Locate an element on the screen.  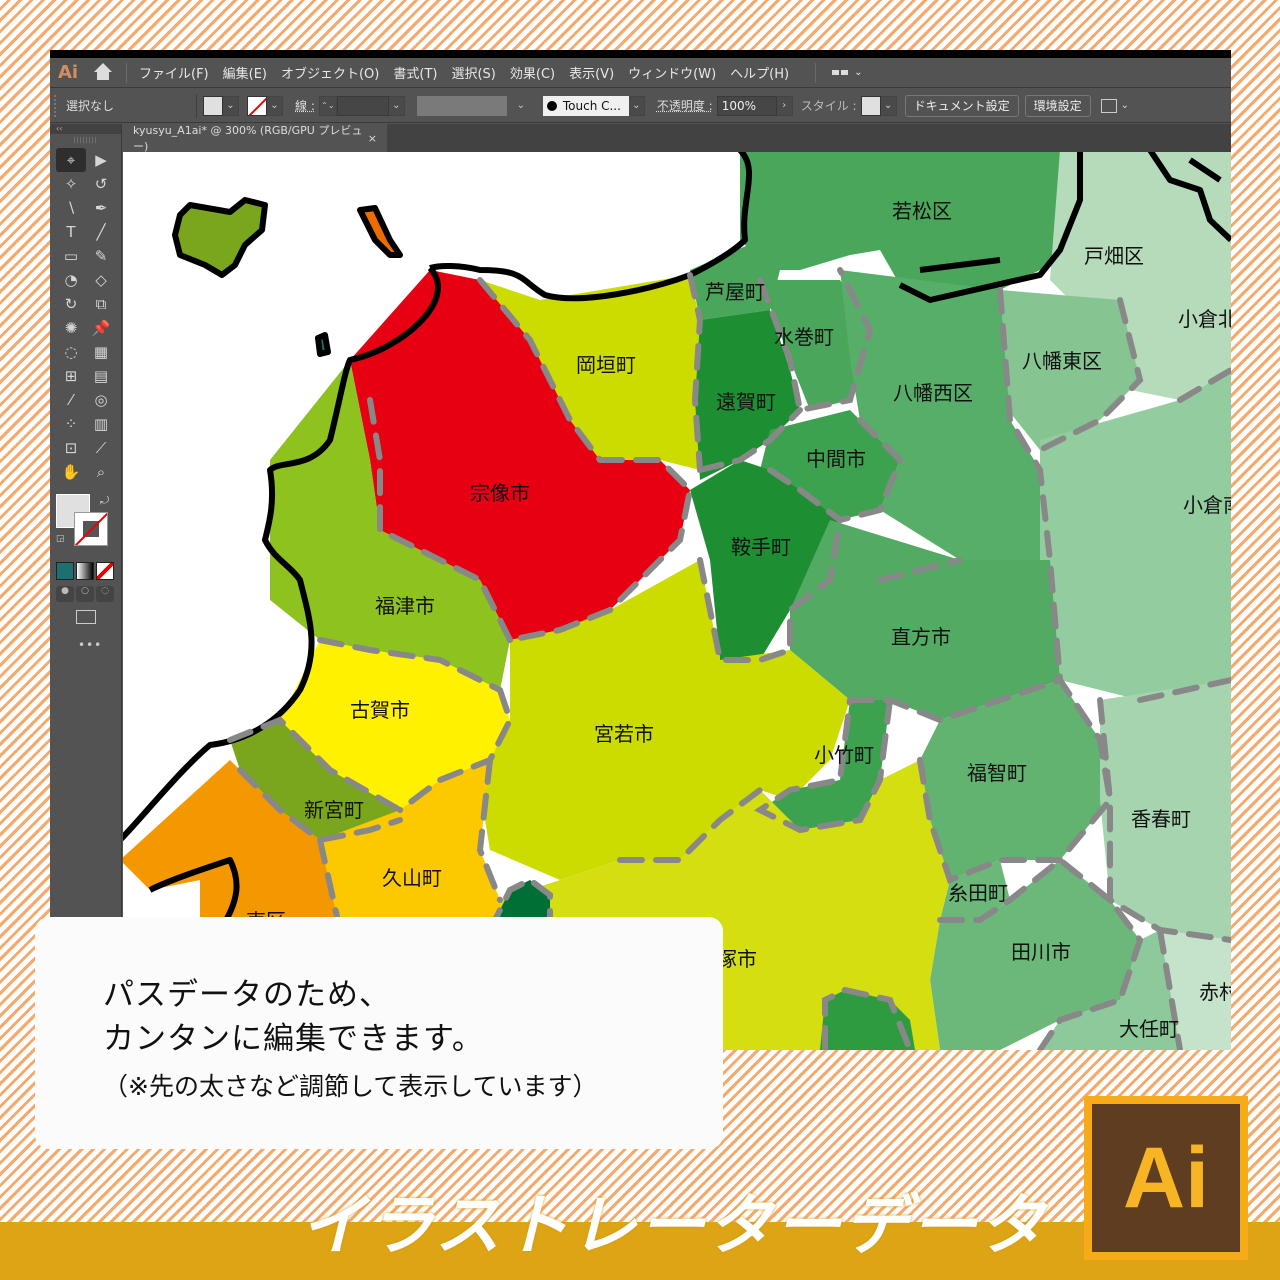
home-icon is located at coordinates (103, 72).